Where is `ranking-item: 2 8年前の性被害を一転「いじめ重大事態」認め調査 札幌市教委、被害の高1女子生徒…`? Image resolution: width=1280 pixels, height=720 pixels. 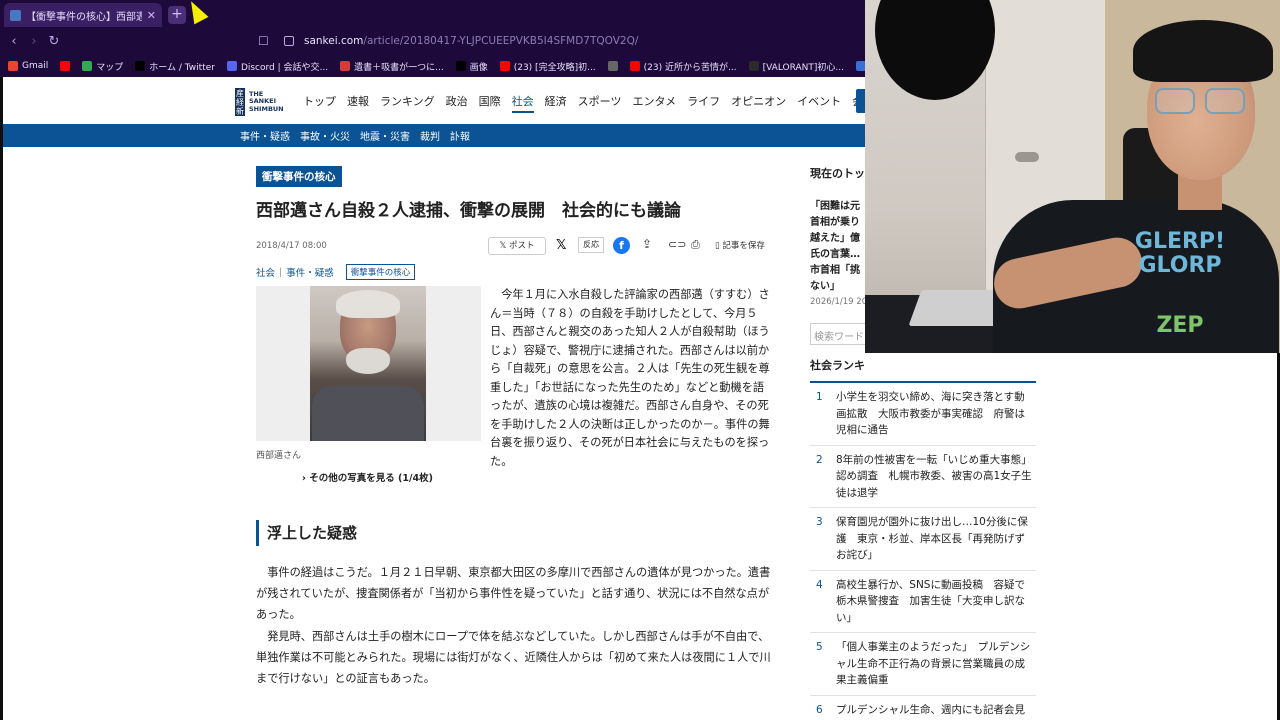 ranking-item: 2 8年前の性被害を一転「いじめ重大事態」認め調査 札幌市教委、被害の高1女子生徒… is located at coordinates (923, 477).